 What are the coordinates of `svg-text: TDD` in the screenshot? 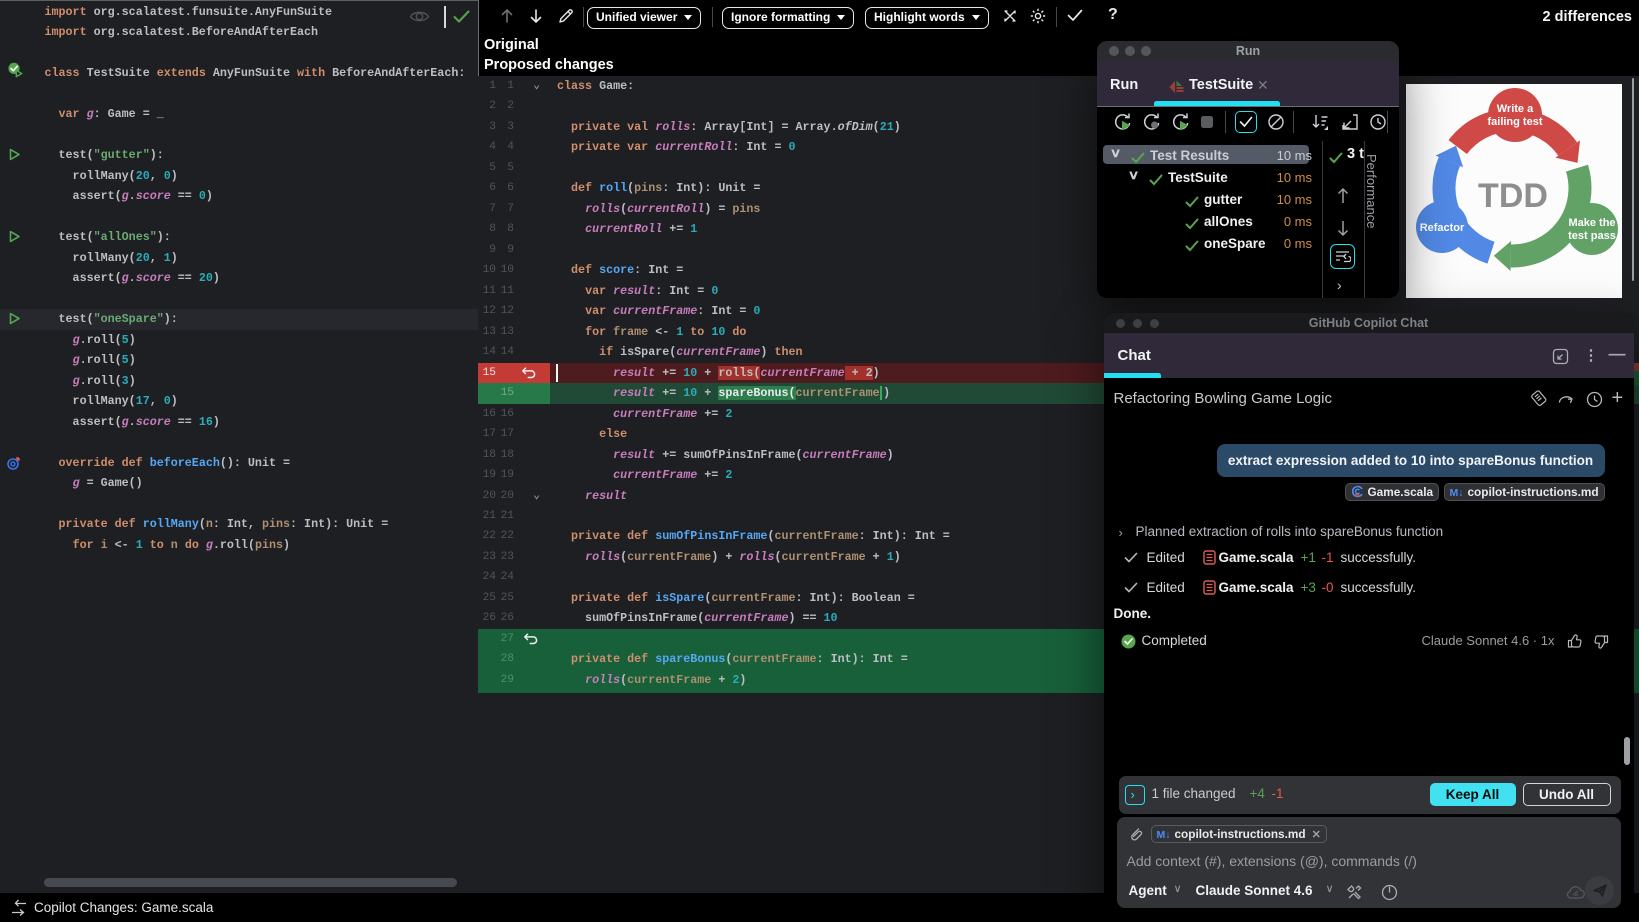 It's located at (1513, 196).